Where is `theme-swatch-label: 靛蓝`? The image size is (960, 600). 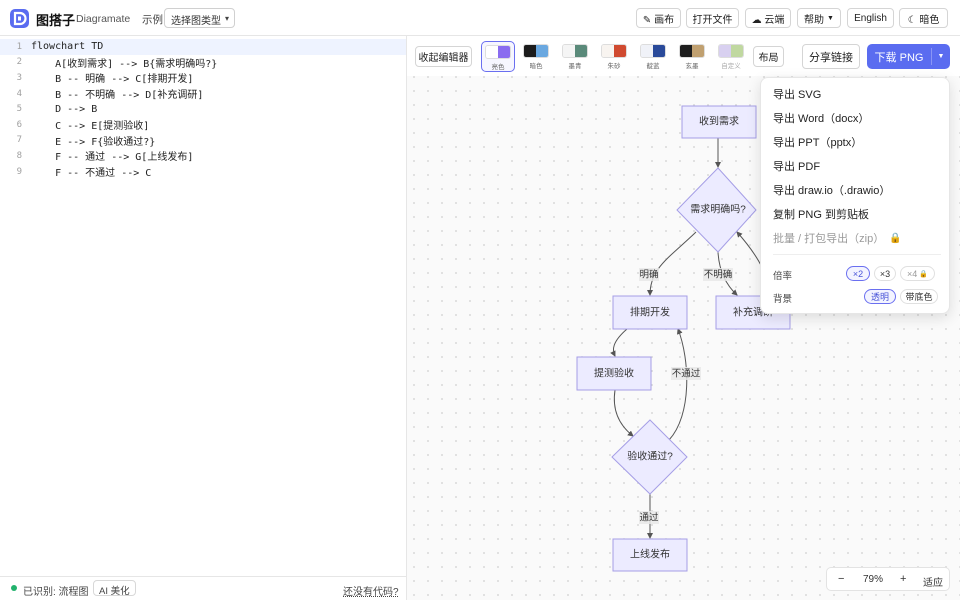 theme-swatch-label: 靛蓝 is located at coordinates (653, 66).